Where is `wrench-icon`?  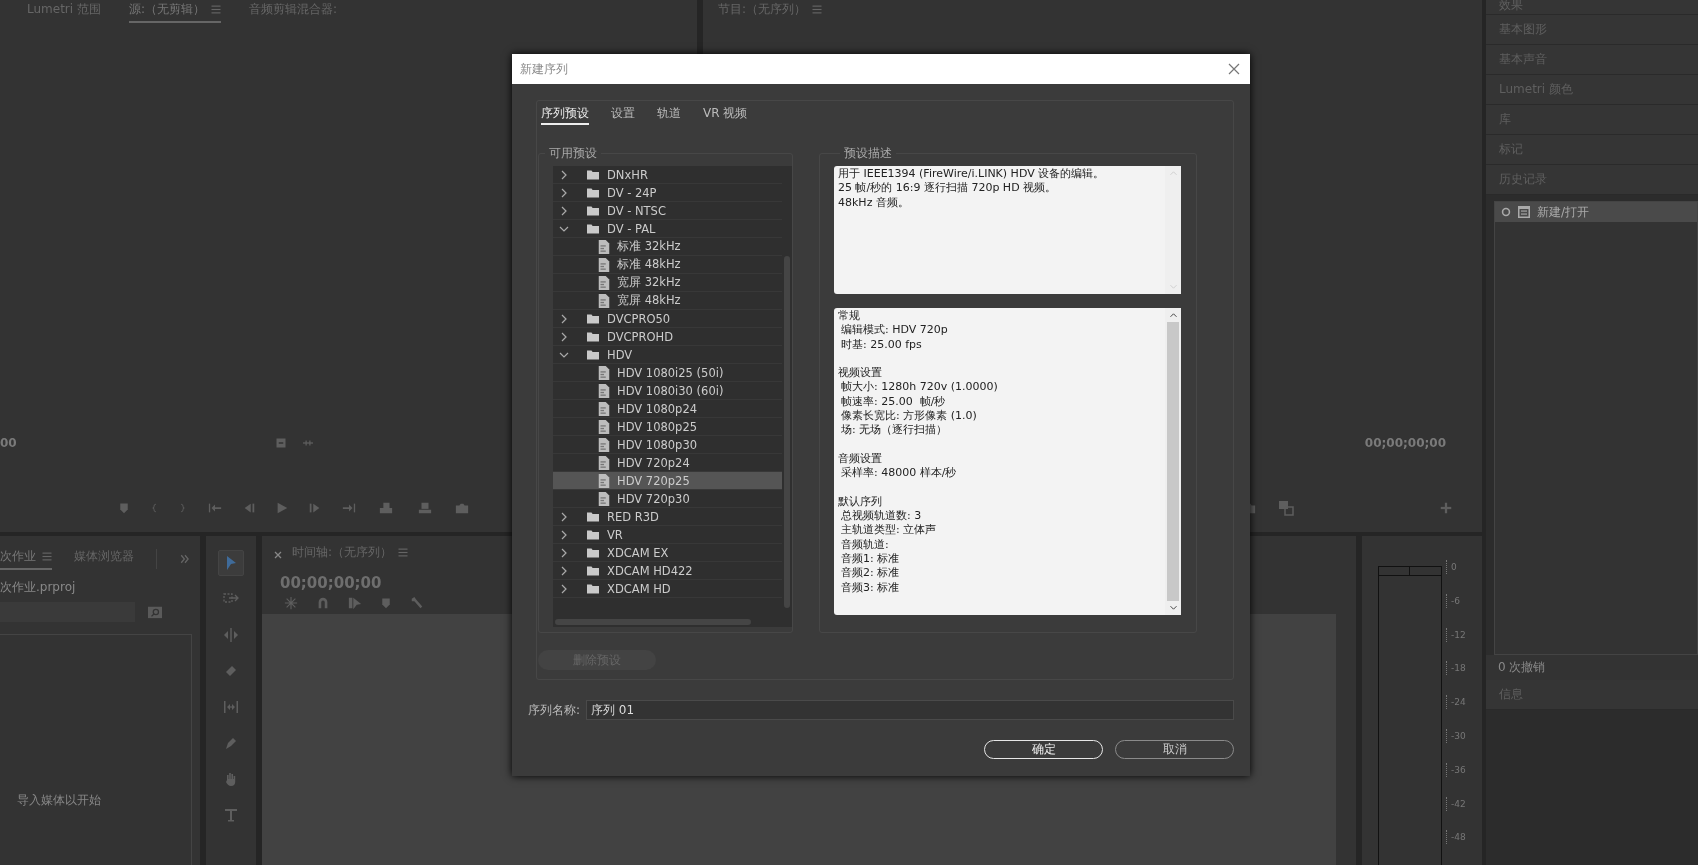
wrench-icon is located at coordinates (417, 603).